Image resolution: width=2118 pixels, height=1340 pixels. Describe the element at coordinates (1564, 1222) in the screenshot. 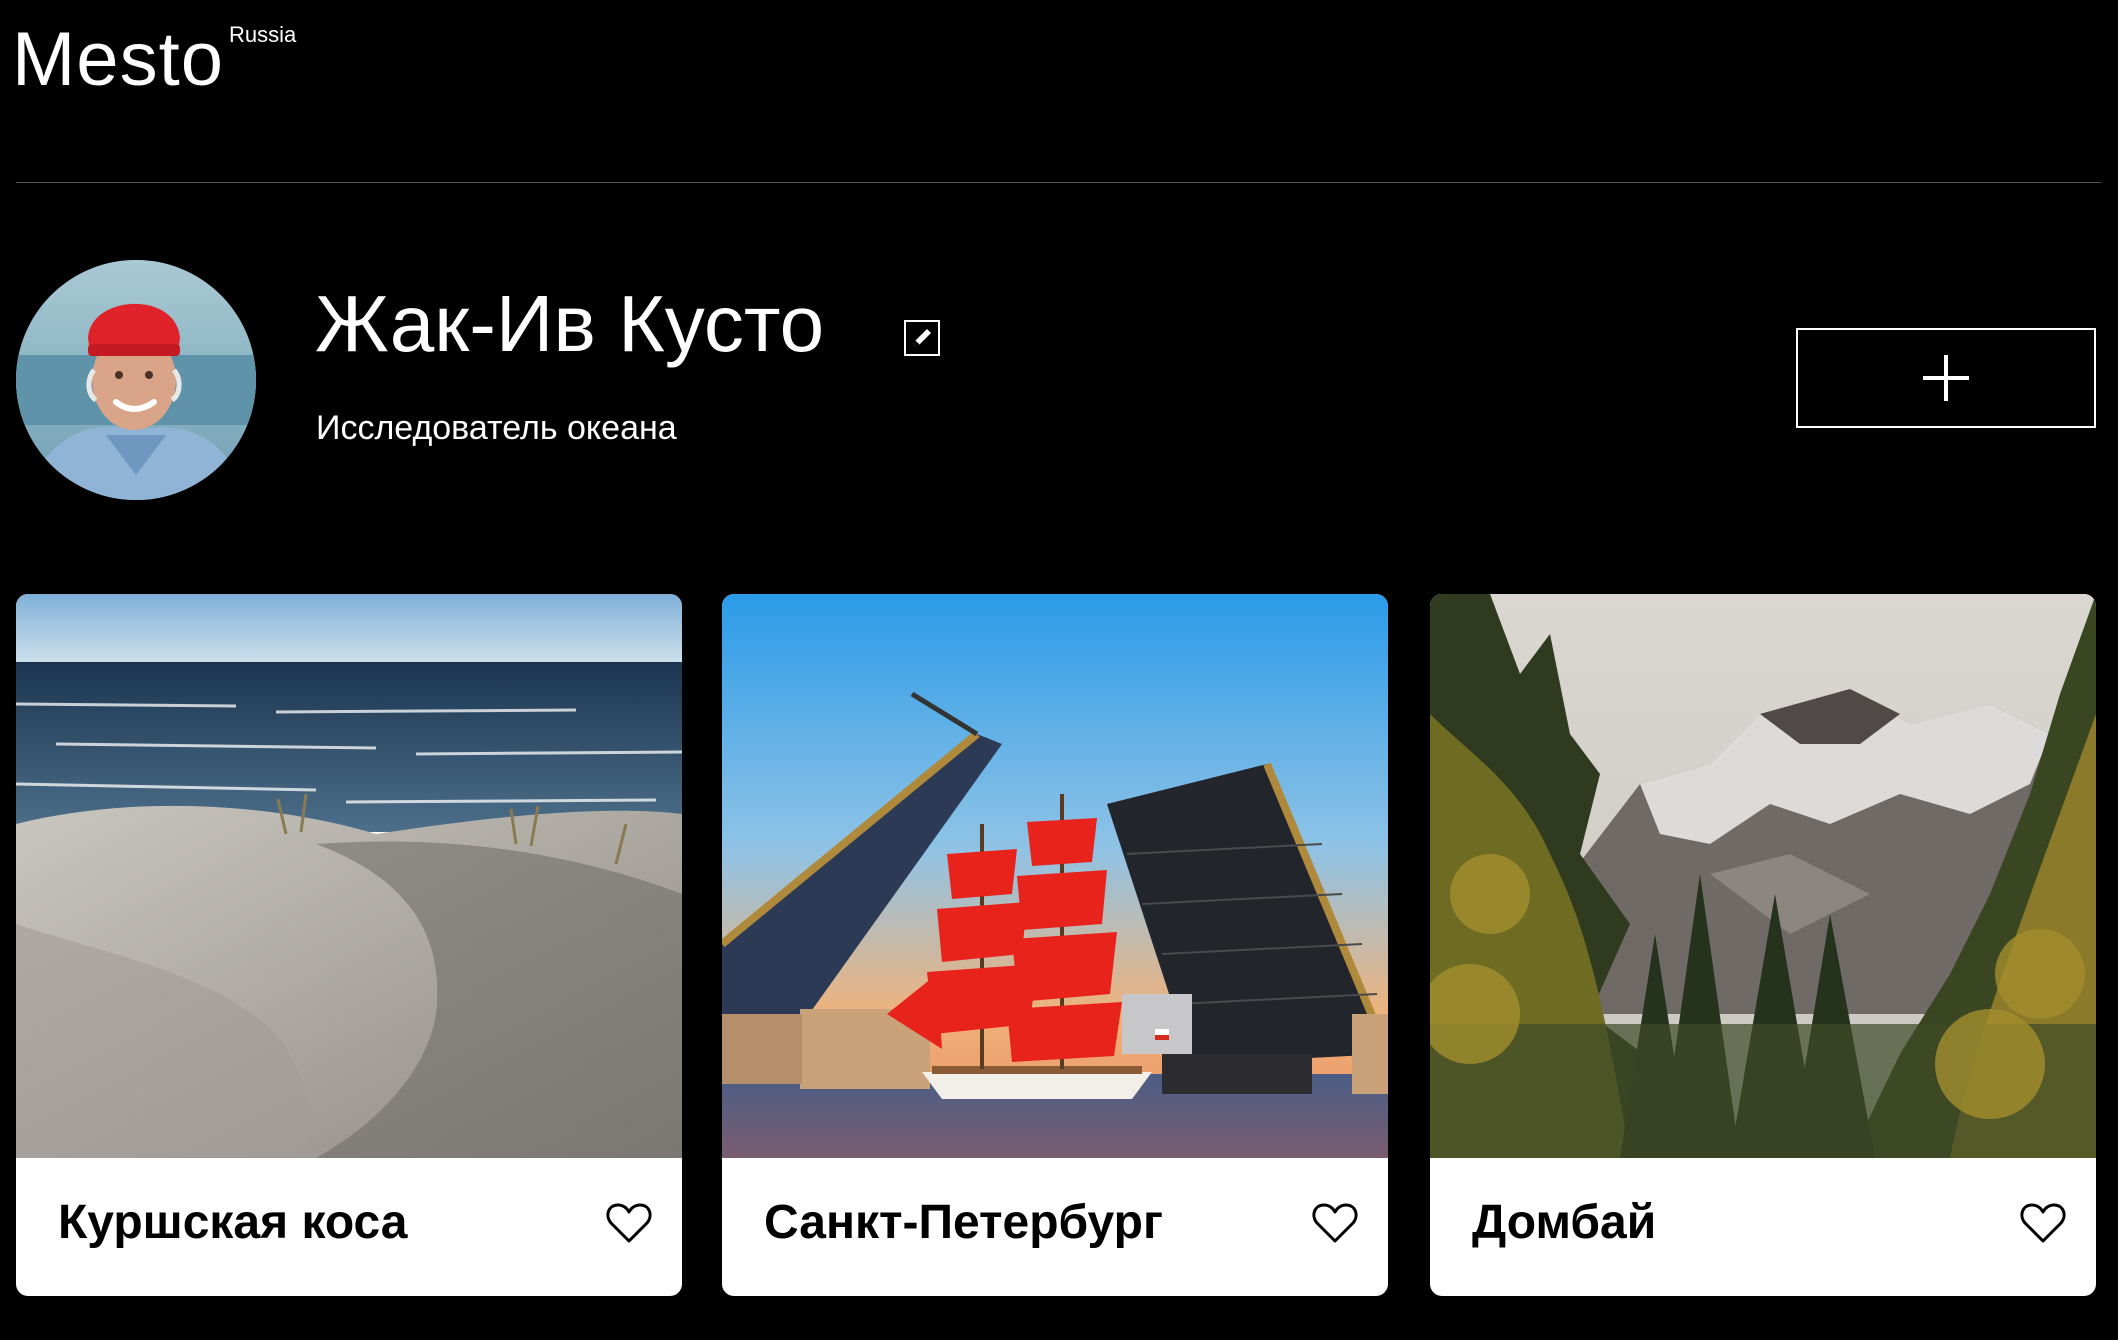

I see `card-title: Домбай` at that location.